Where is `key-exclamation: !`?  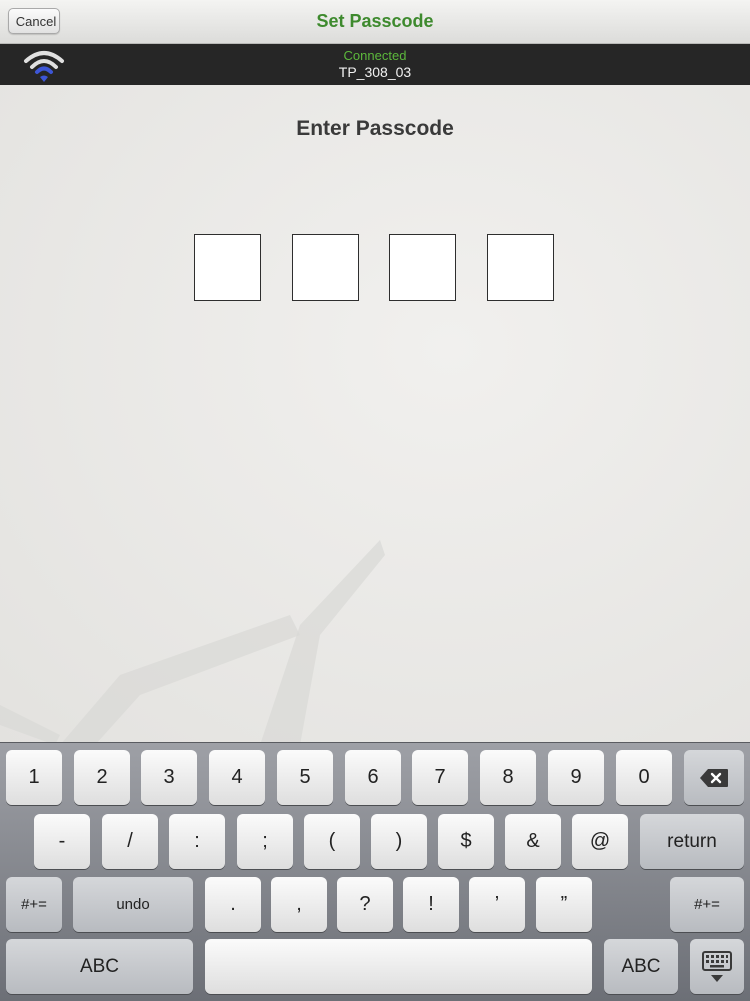 key-exclamation: ! is located at coordinates (431, 904).